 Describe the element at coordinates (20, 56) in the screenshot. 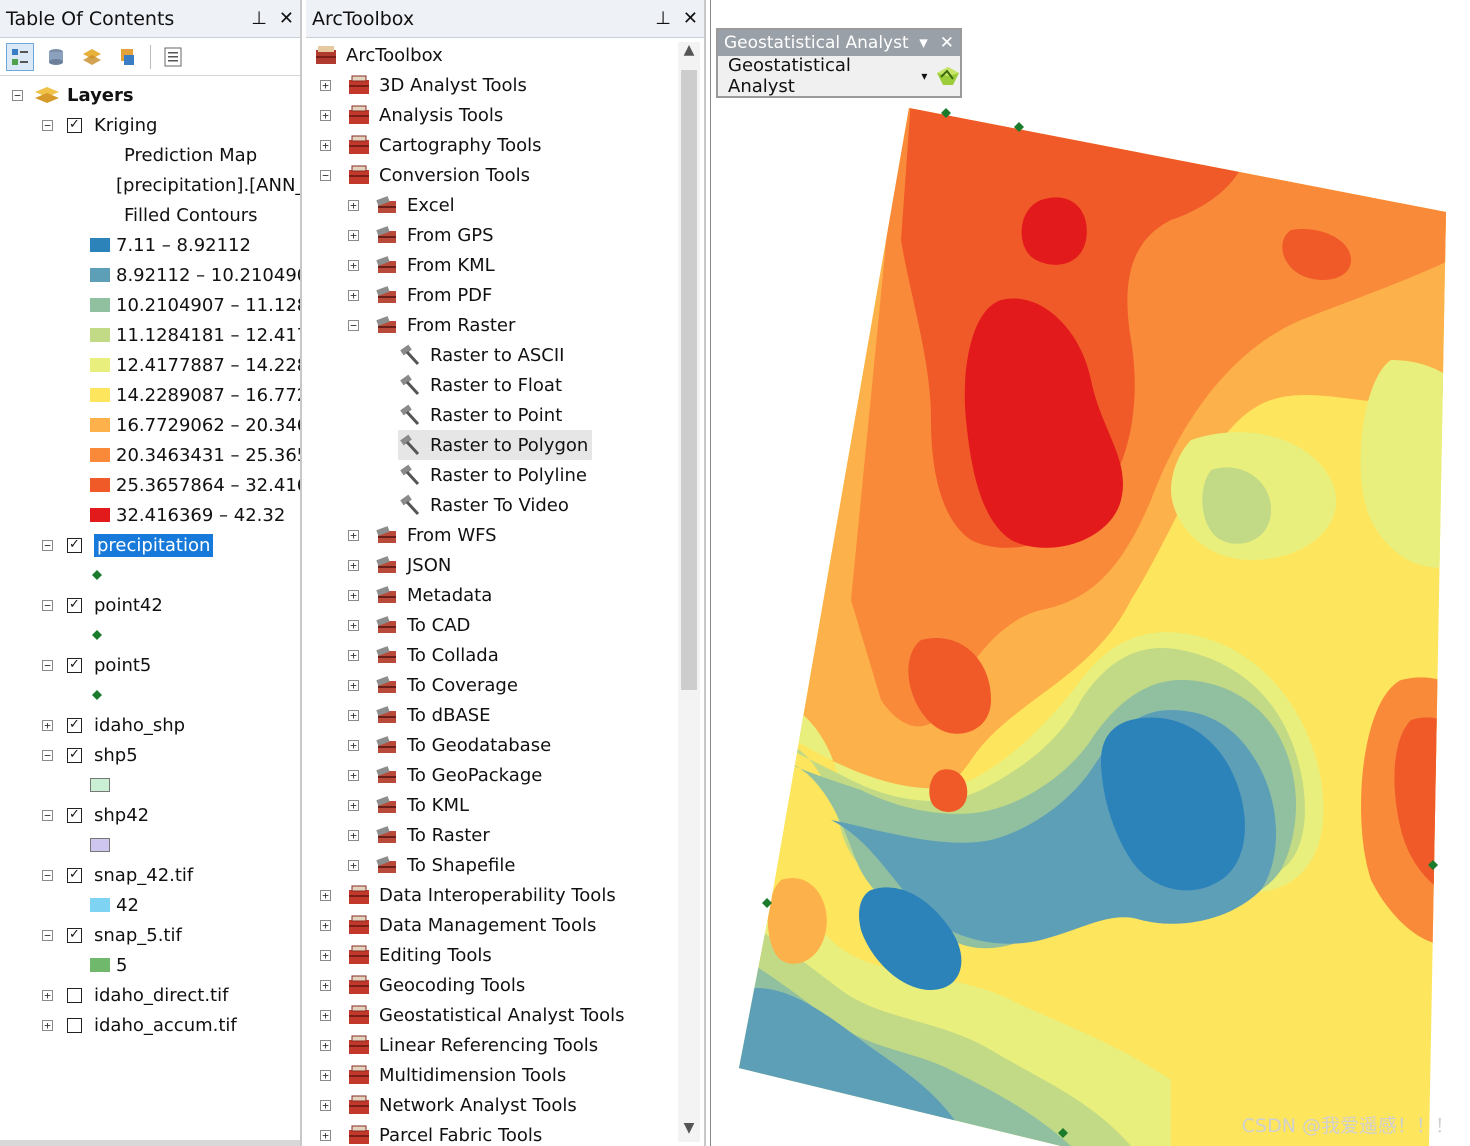

I see `list-by-drawing-order-button` at that location.